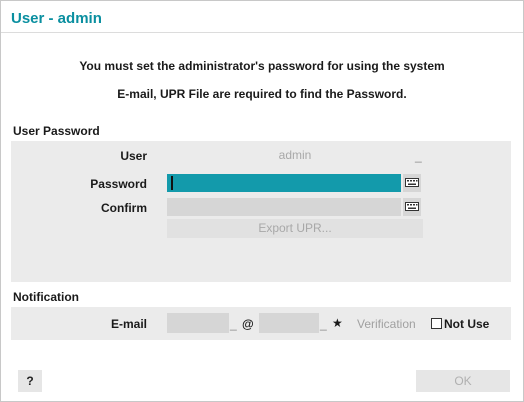 This screenshot has width=524, height=402. What do you see at coordinates (262, 32) in the screenshot?
I see `title-divider` at bounding box center [262, 32].